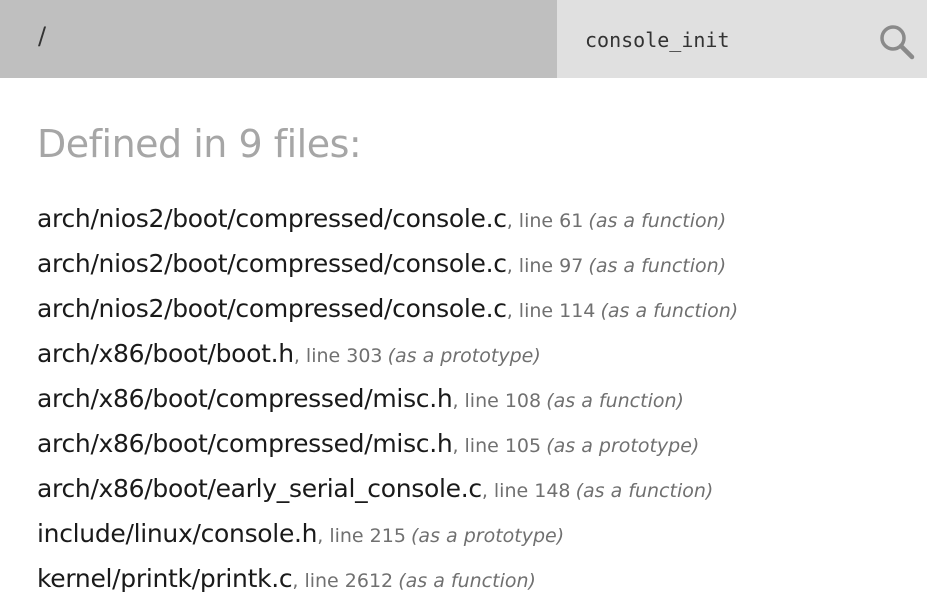 Image resolution: width=927 pixels, height=610 pixels. What do you see at coordinates (199, 144) in the screenshot?
I see `page-title: Defined in 9 files:` at bounding box center [199, 144].